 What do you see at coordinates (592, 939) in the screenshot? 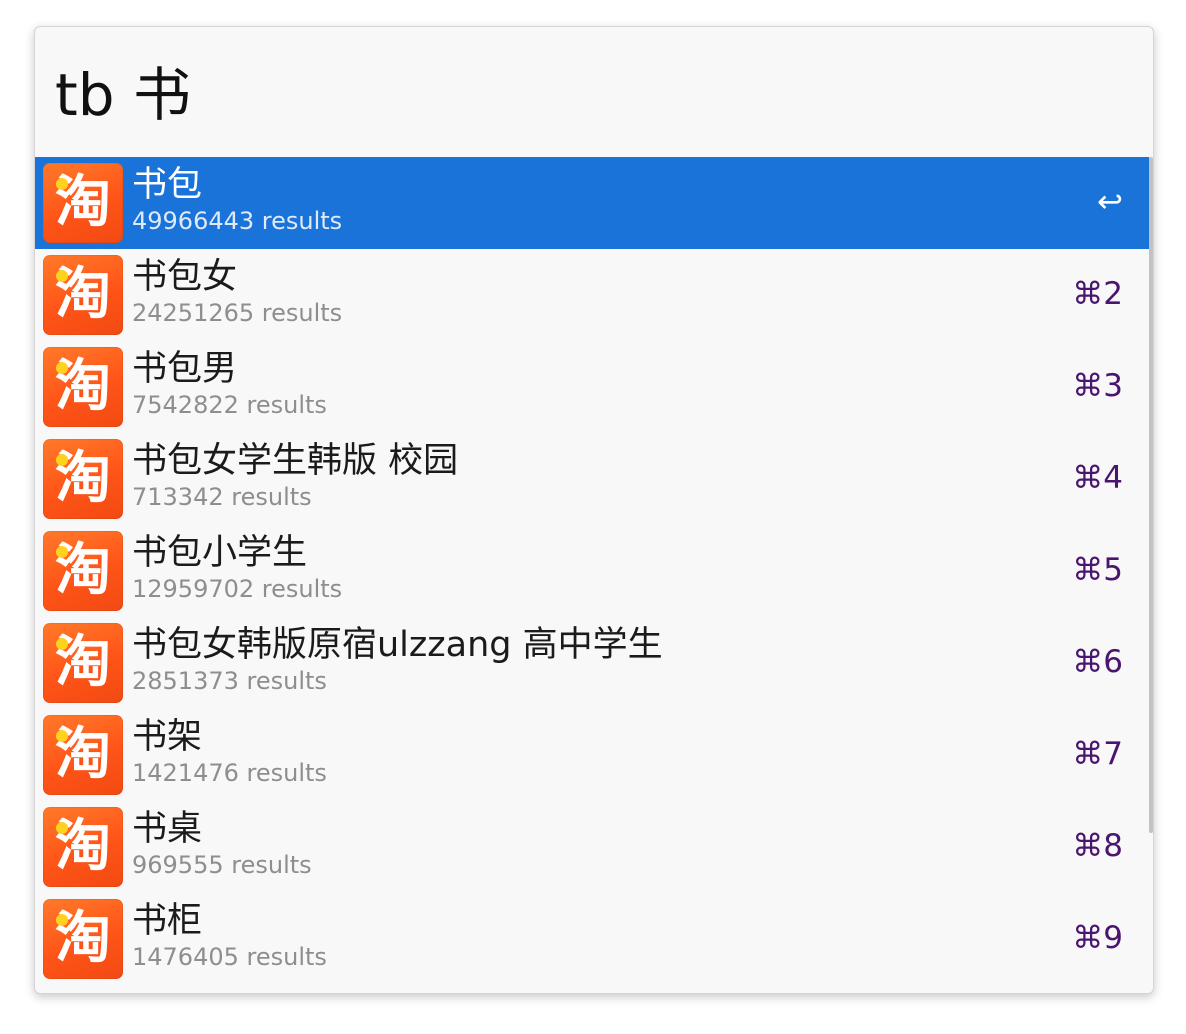
I see `result-row: 淘 书柜 1476405 results ⌘9` at bounding box center [592, 939].